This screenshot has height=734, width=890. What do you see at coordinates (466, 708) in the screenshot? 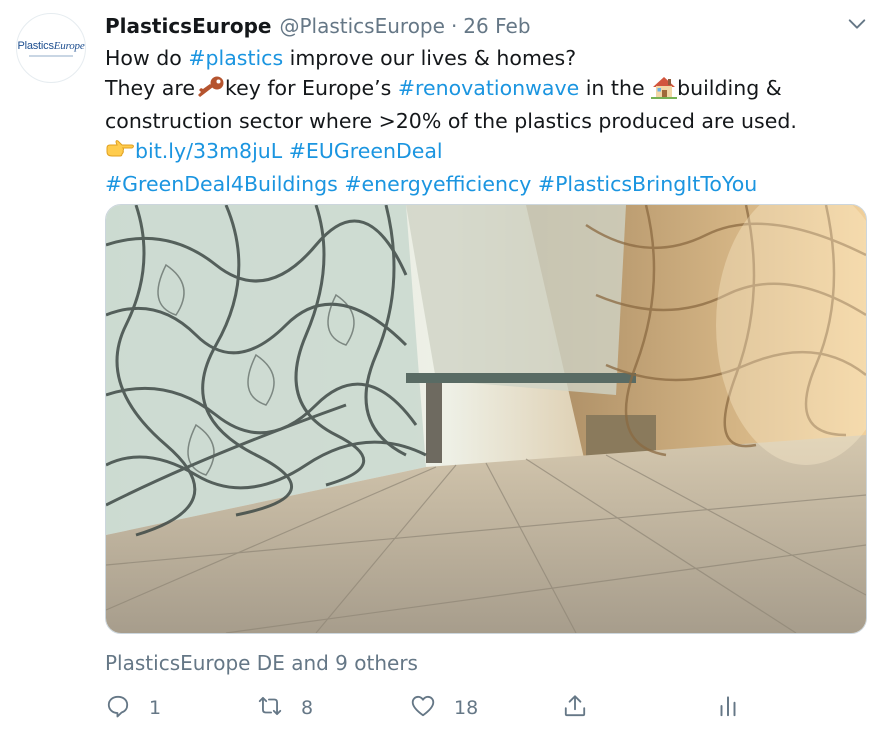
I see `like-count: 18` at bounding box center [466, 708].